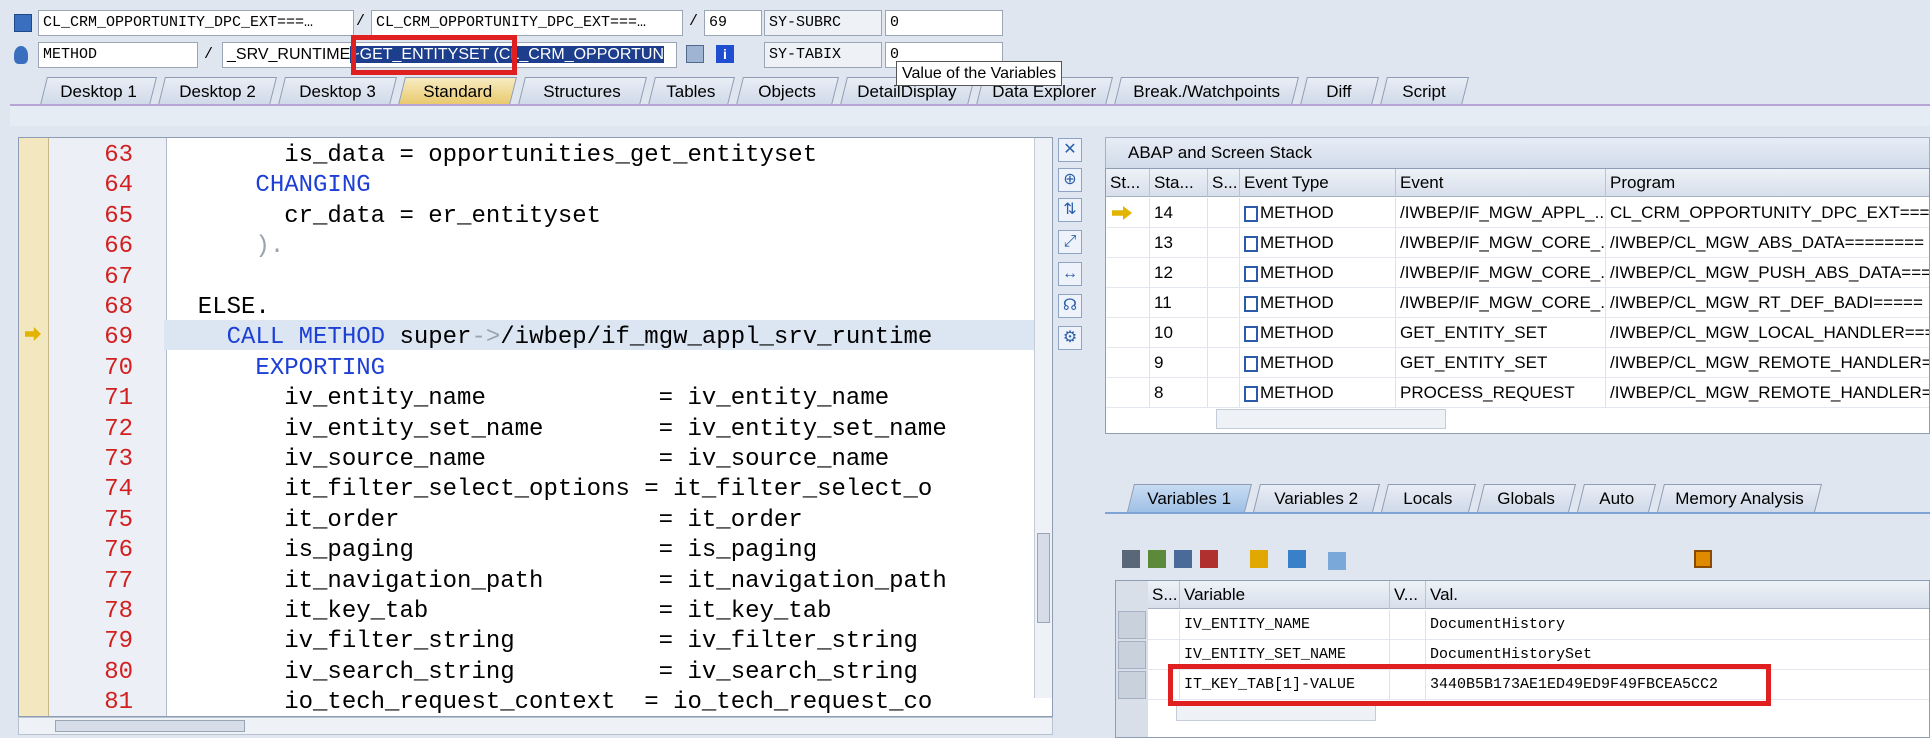 The width and height of the screenshot is (1930, 738). I want to click on grid-icon, so click(695, 54).